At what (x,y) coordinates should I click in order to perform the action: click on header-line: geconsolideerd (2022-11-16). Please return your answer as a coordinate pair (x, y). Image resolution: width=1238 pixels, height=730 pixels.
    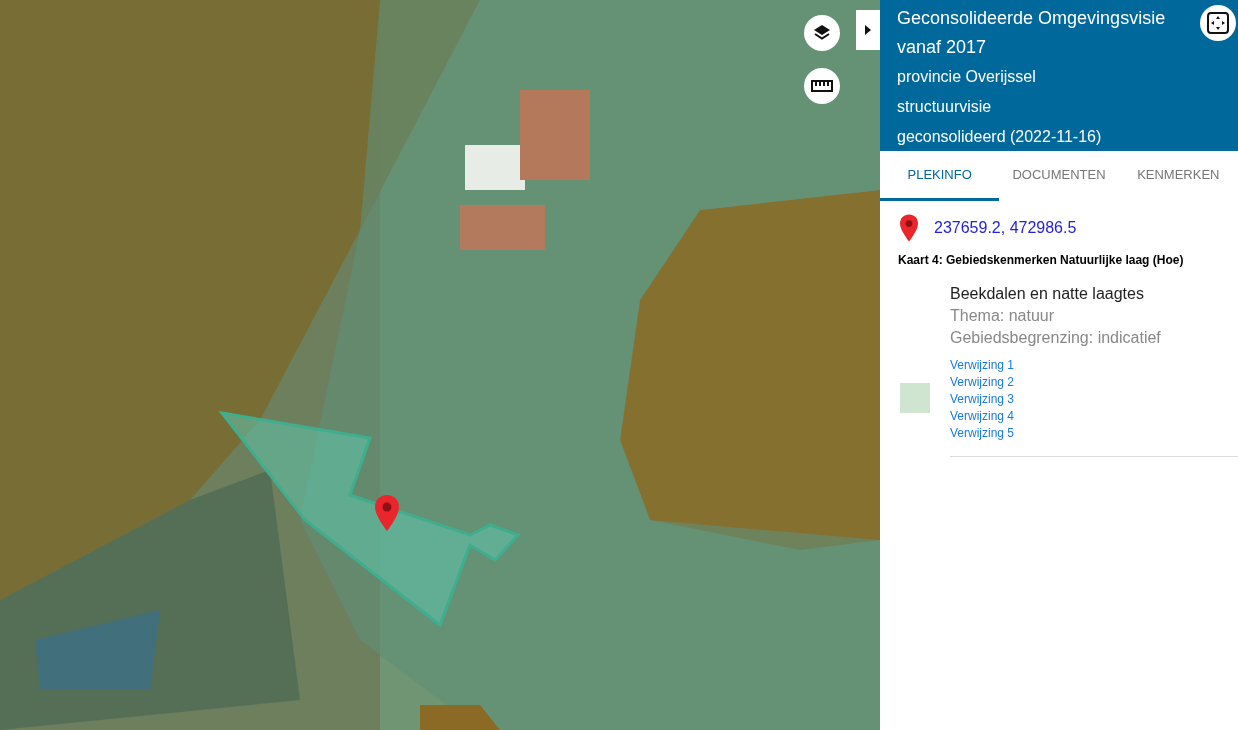
    Looking at the image, I should click on (1000, 137).